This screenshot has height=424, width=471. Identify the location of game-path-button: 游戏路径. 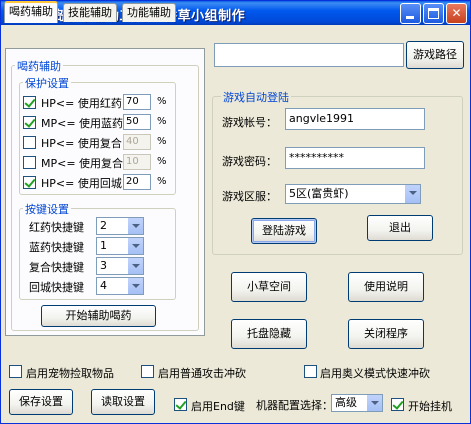
(435, 55).